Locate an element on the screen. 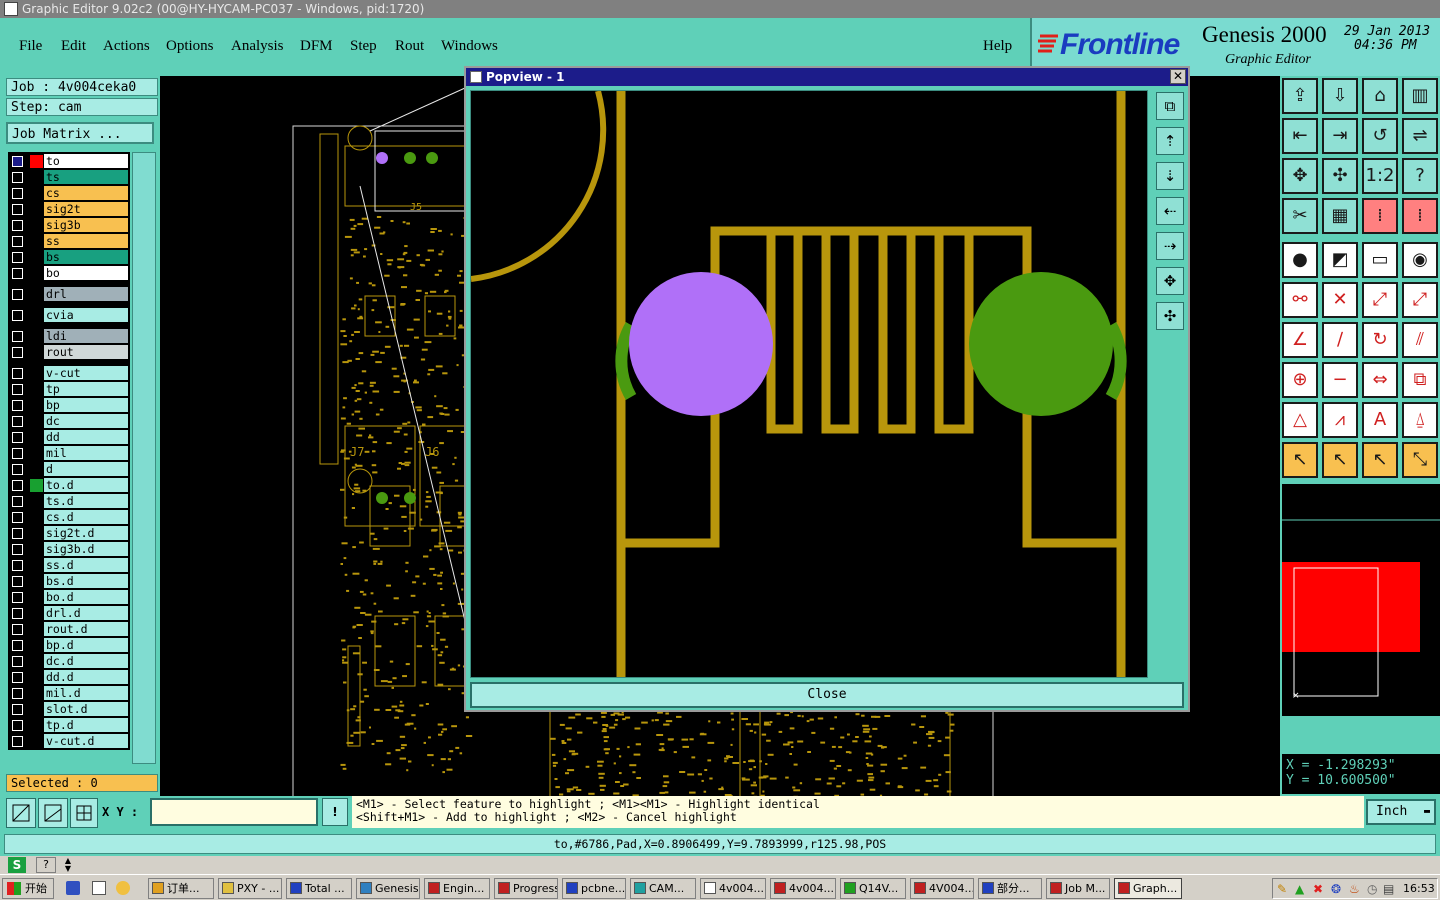 Image resolution: width=1440 pixels, height=900 pixels. redo-icon: ⇌ is located at coordinates (1420, 136).